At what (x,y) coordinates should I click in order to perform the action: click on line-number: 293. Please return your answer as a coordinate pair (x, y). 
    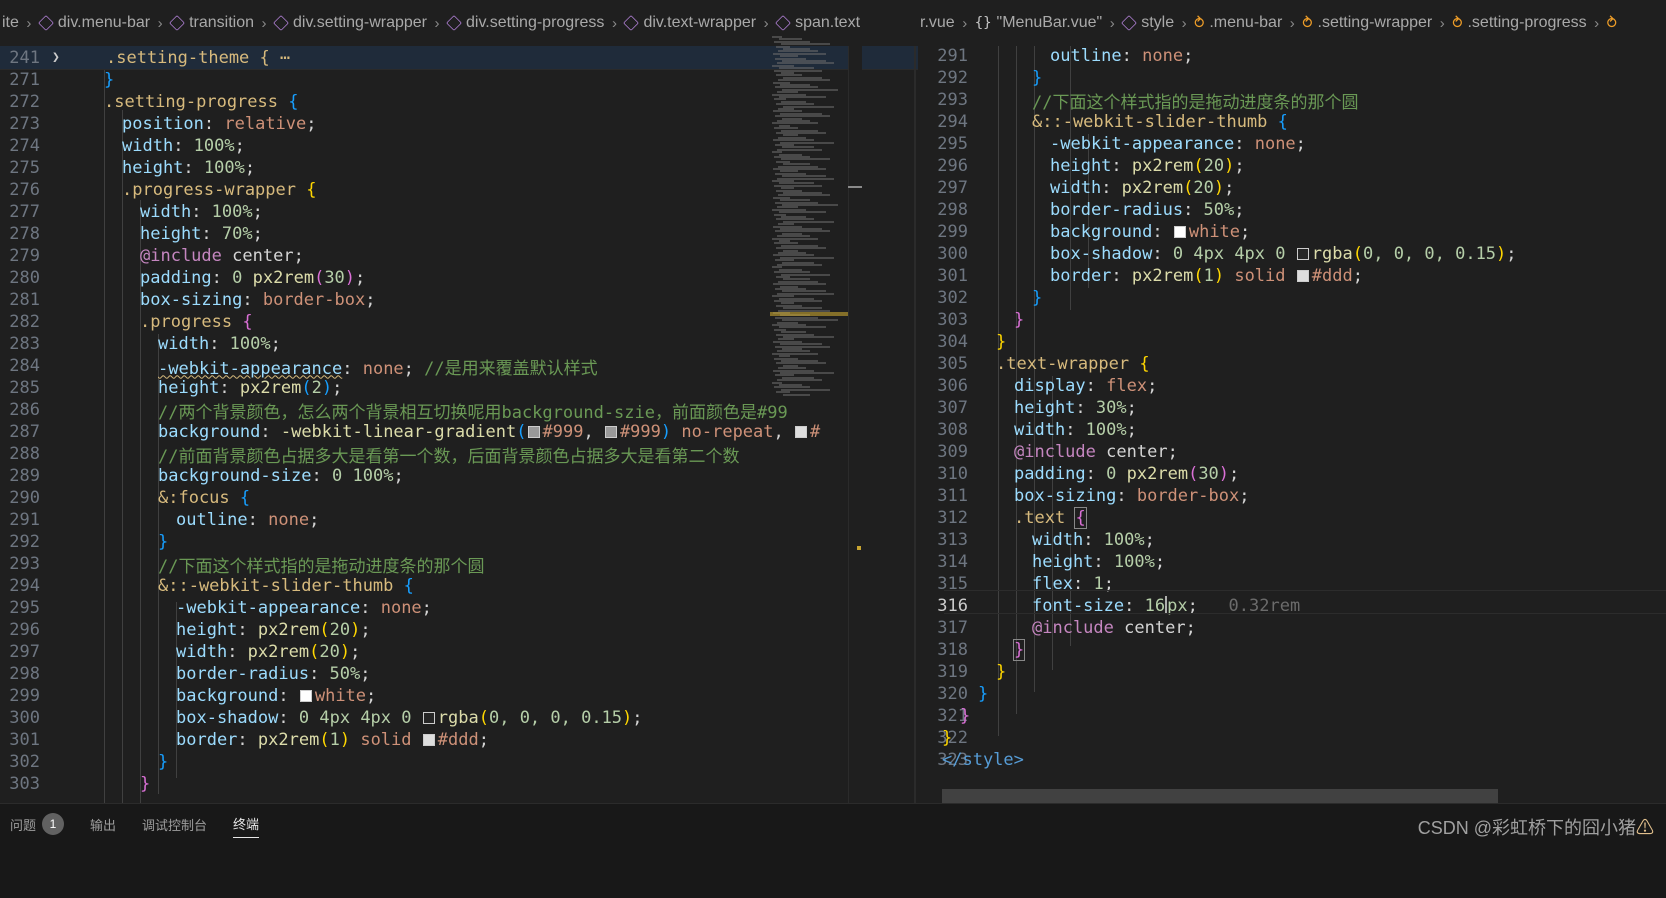
    Looking at the image, I should click on (24, 564).